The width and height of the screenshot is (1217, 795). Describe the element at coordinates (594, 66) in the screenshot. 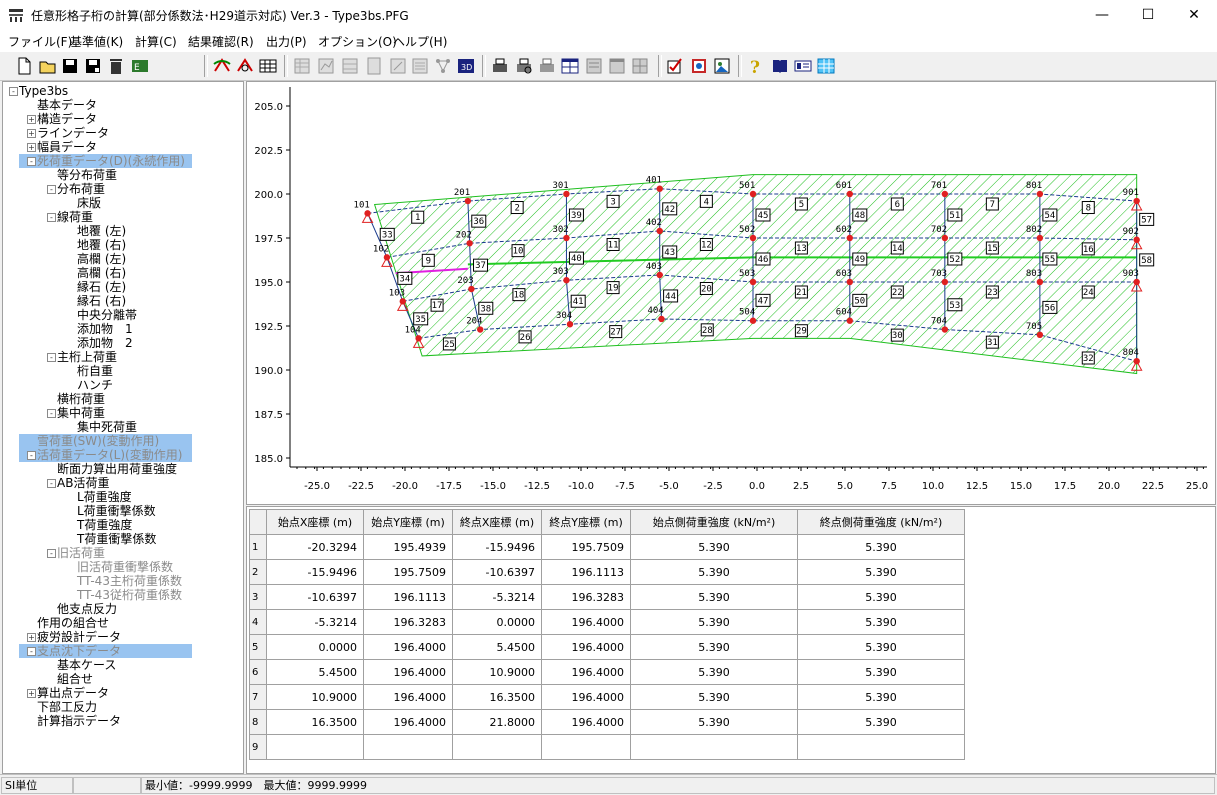

I see `window-list-icon` at that location.